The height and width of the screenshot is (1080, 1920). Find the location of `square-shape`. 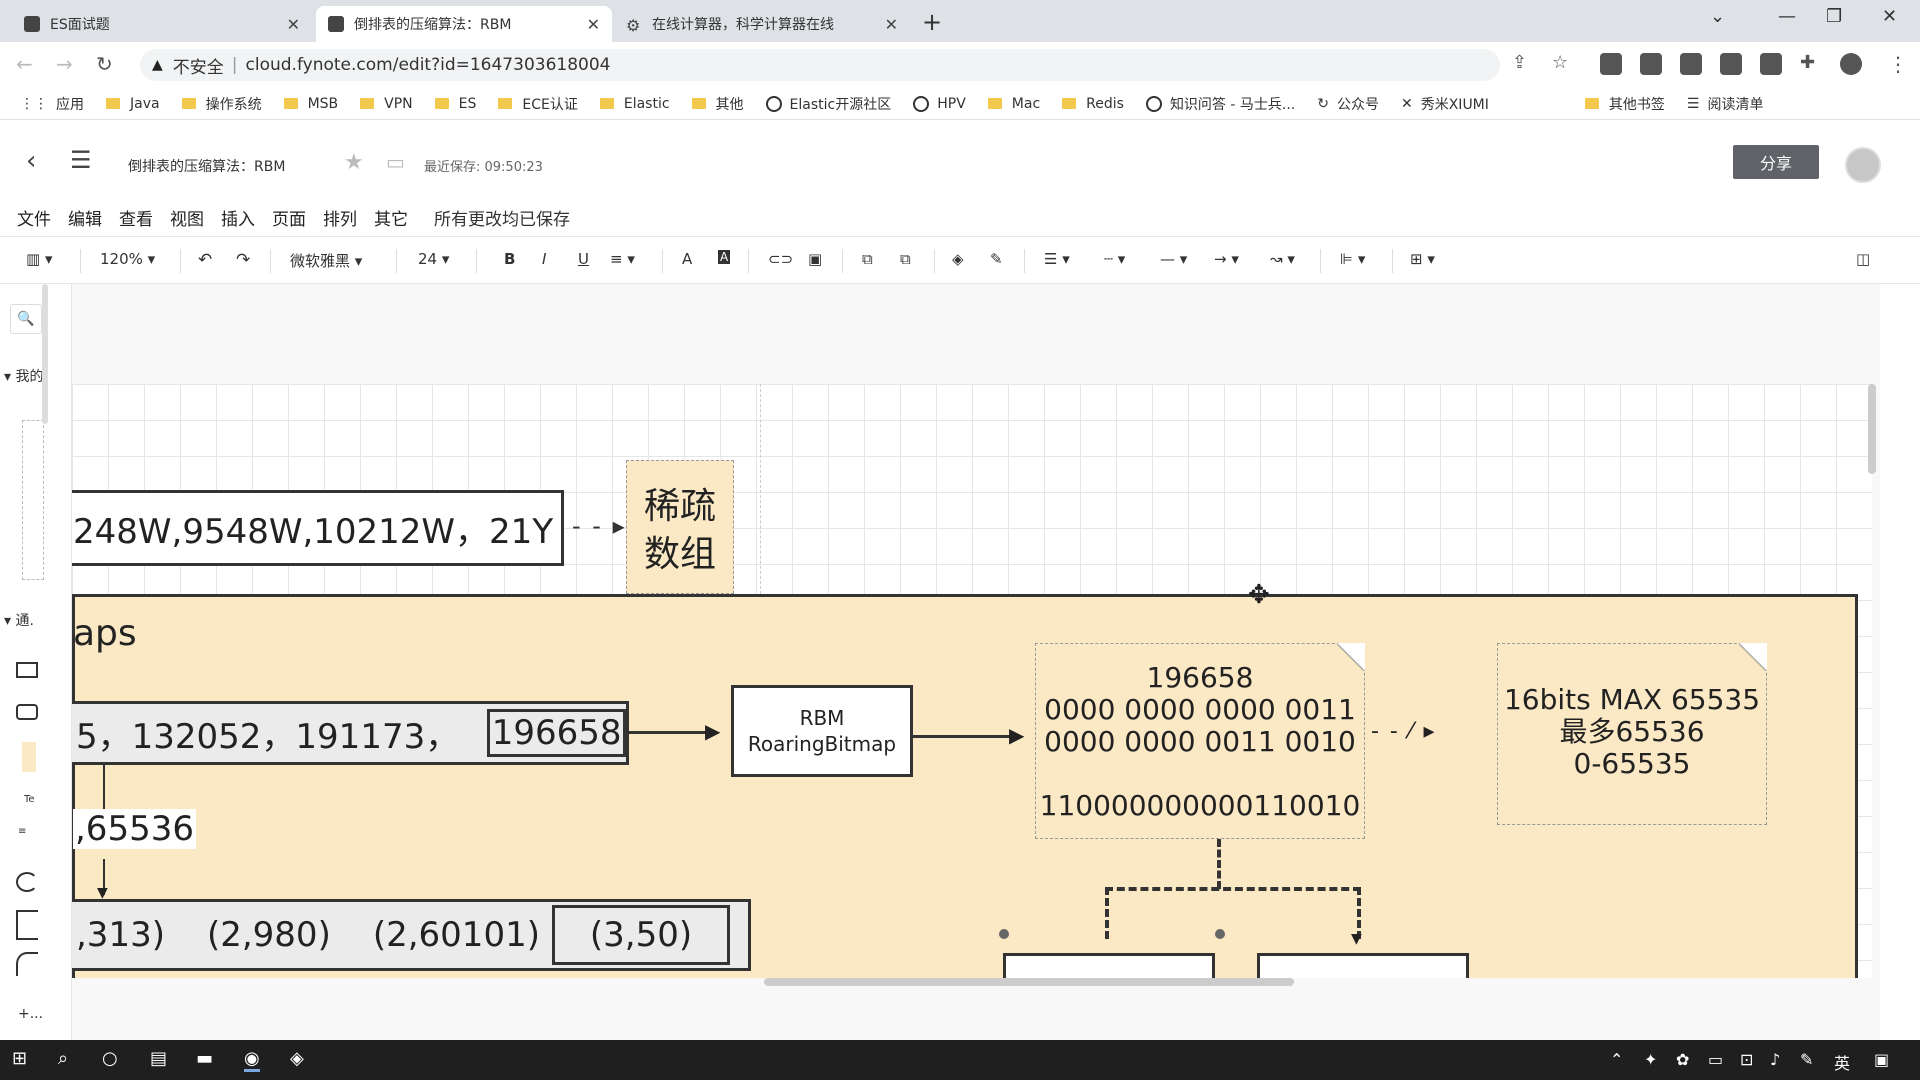

square-shape is located at coordinates (27, 925).